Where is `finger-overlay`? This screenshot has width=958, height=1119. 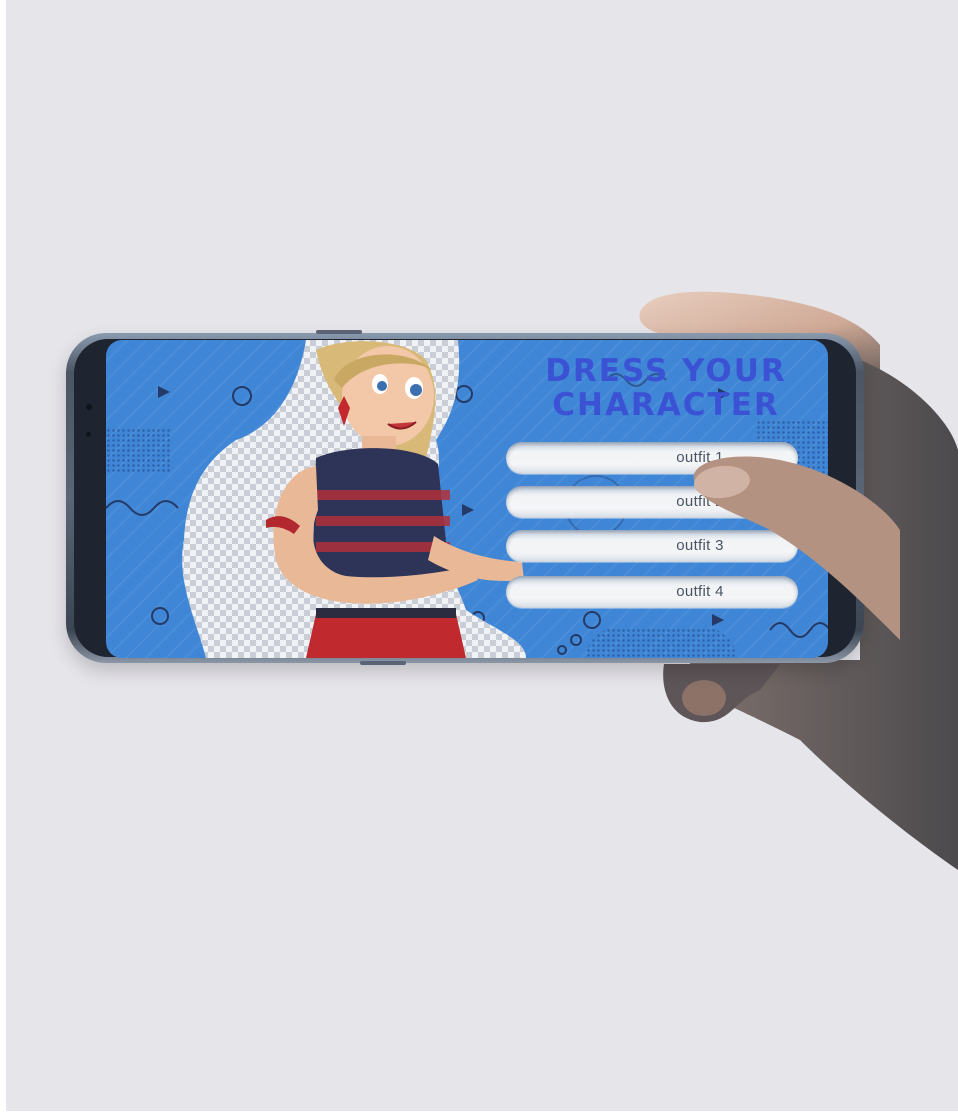
finger-overlay is located at coordinates (796, 548).